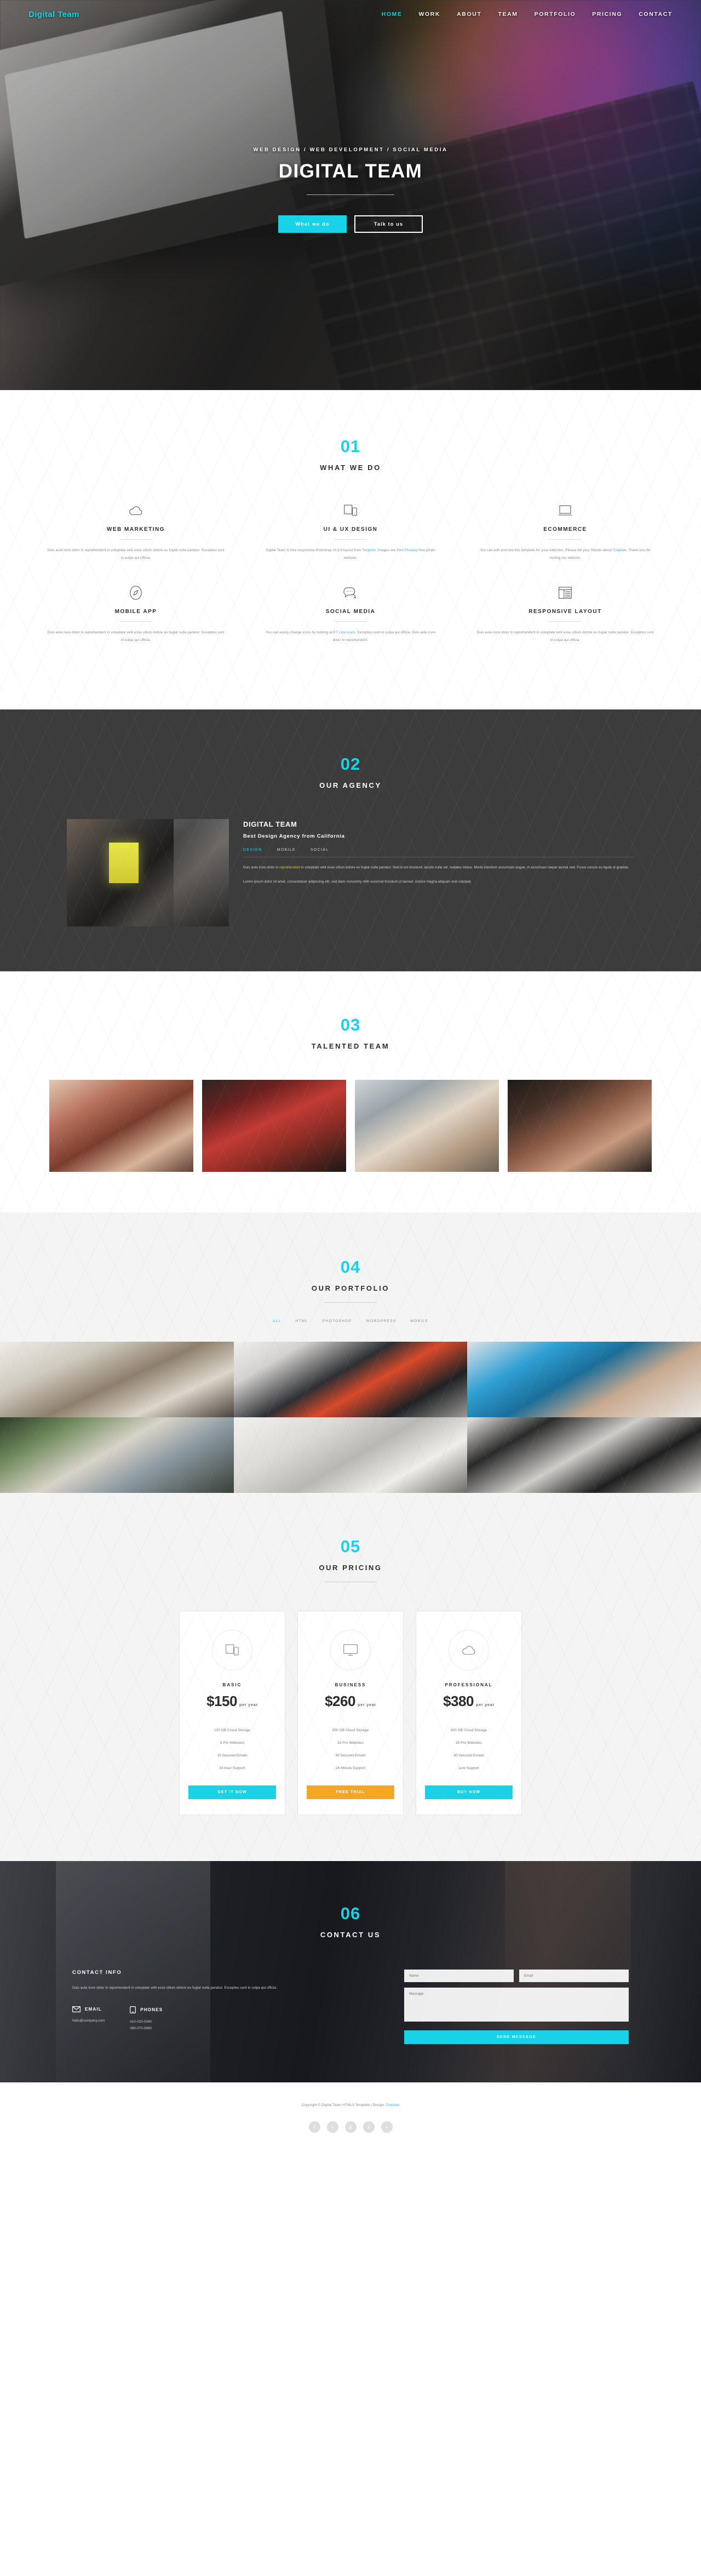 The image size is (701, 2576). I want to click on section-title-our-pricing: OUR PRICING, so click(350, 1568).